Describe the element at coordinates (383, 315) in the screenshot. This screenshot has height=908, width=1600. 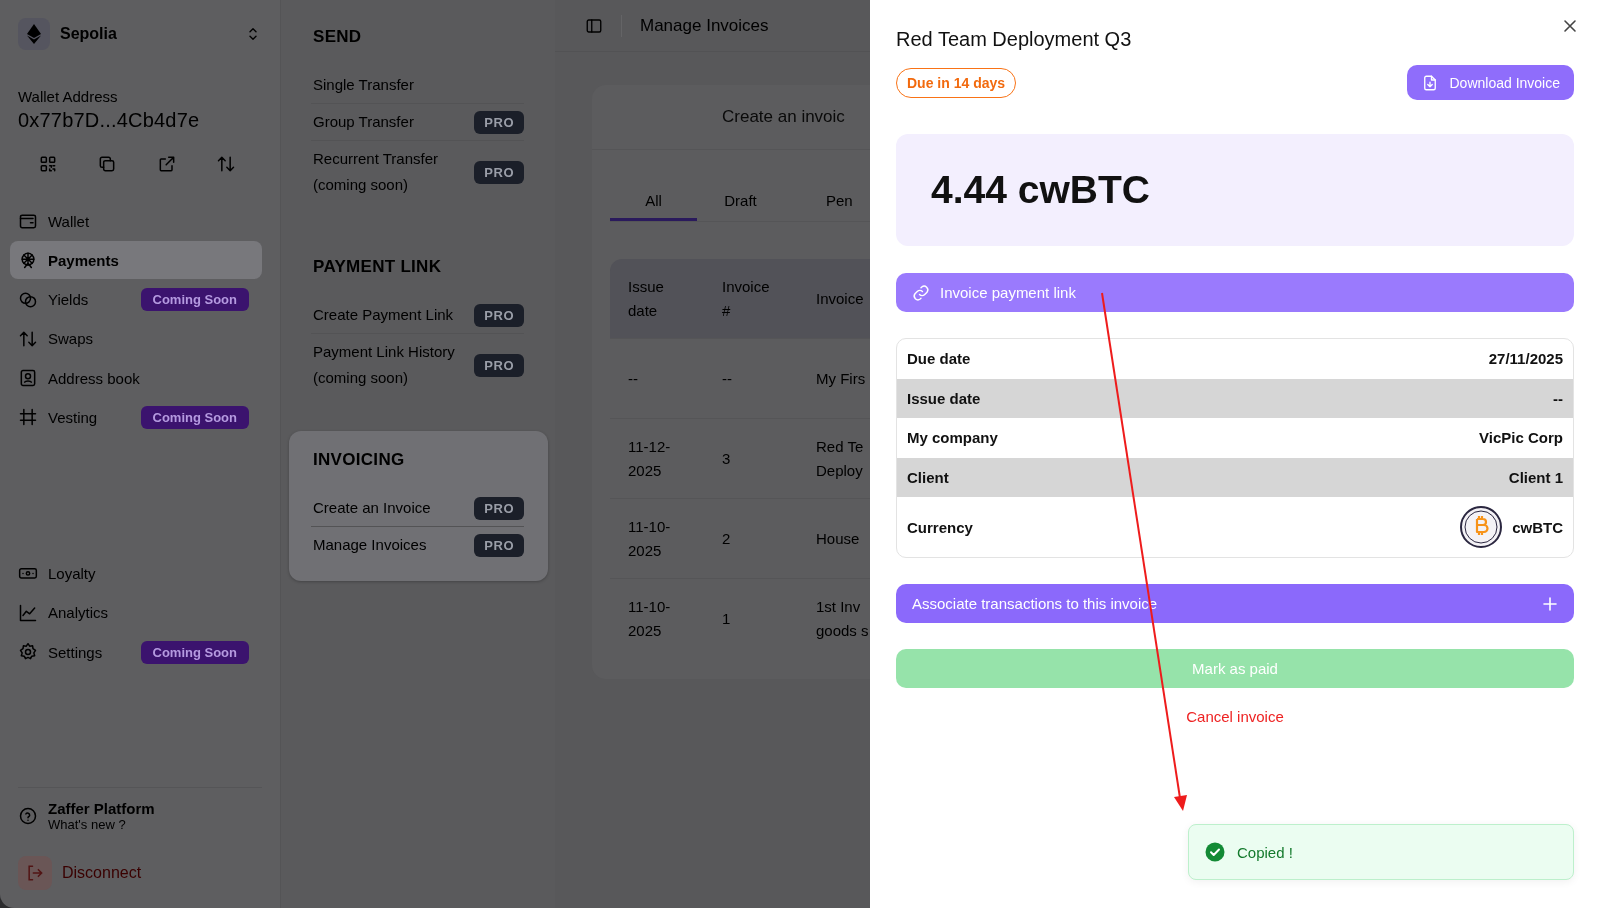
I see `menu-link: Create Payment Link` at that location.